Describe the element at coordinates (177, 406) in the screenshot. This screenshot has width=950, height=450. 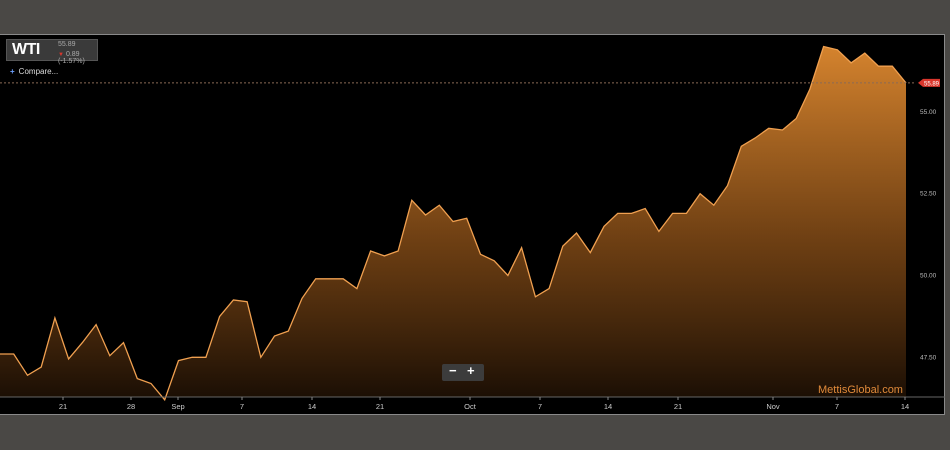
I see `x-tick-label: Sep` at that location.